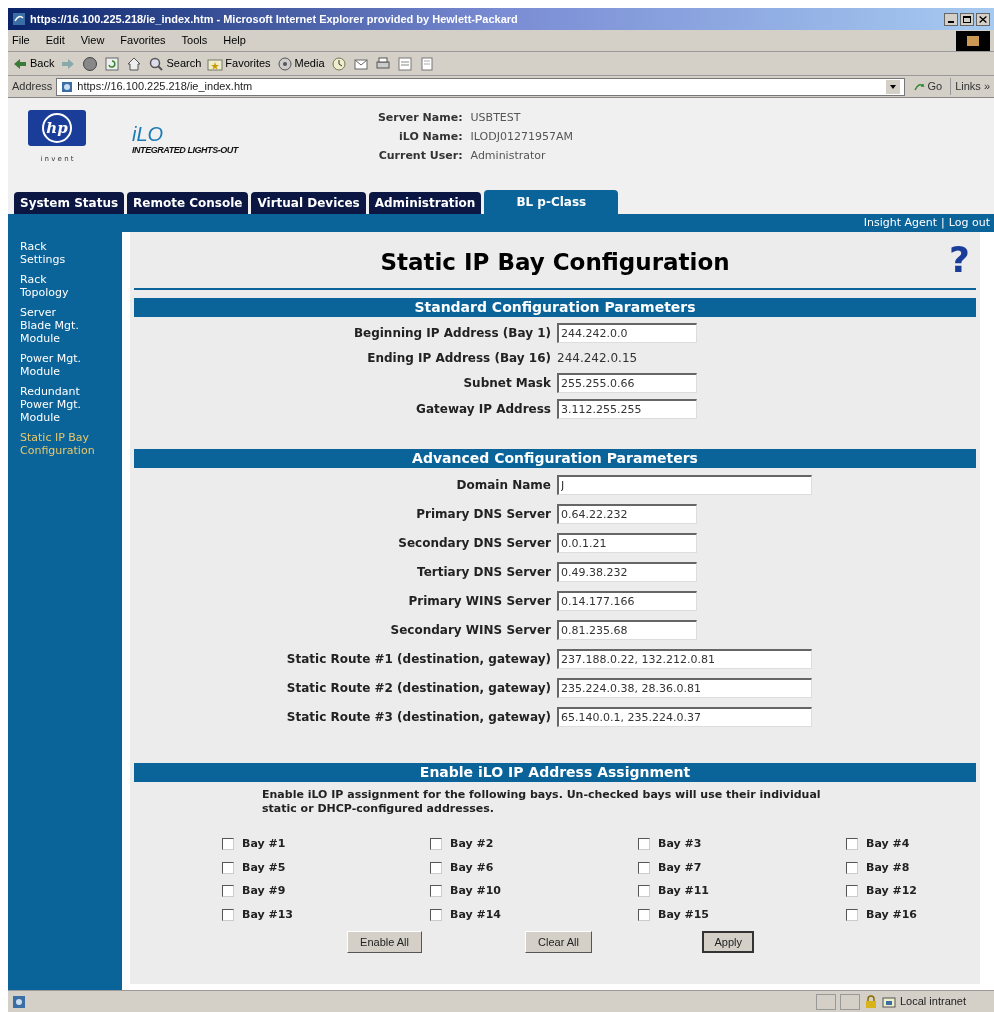 The height and width of the screenshot is (1012, 994). I want to click on nav-tab: System Status, so click(69, 203).